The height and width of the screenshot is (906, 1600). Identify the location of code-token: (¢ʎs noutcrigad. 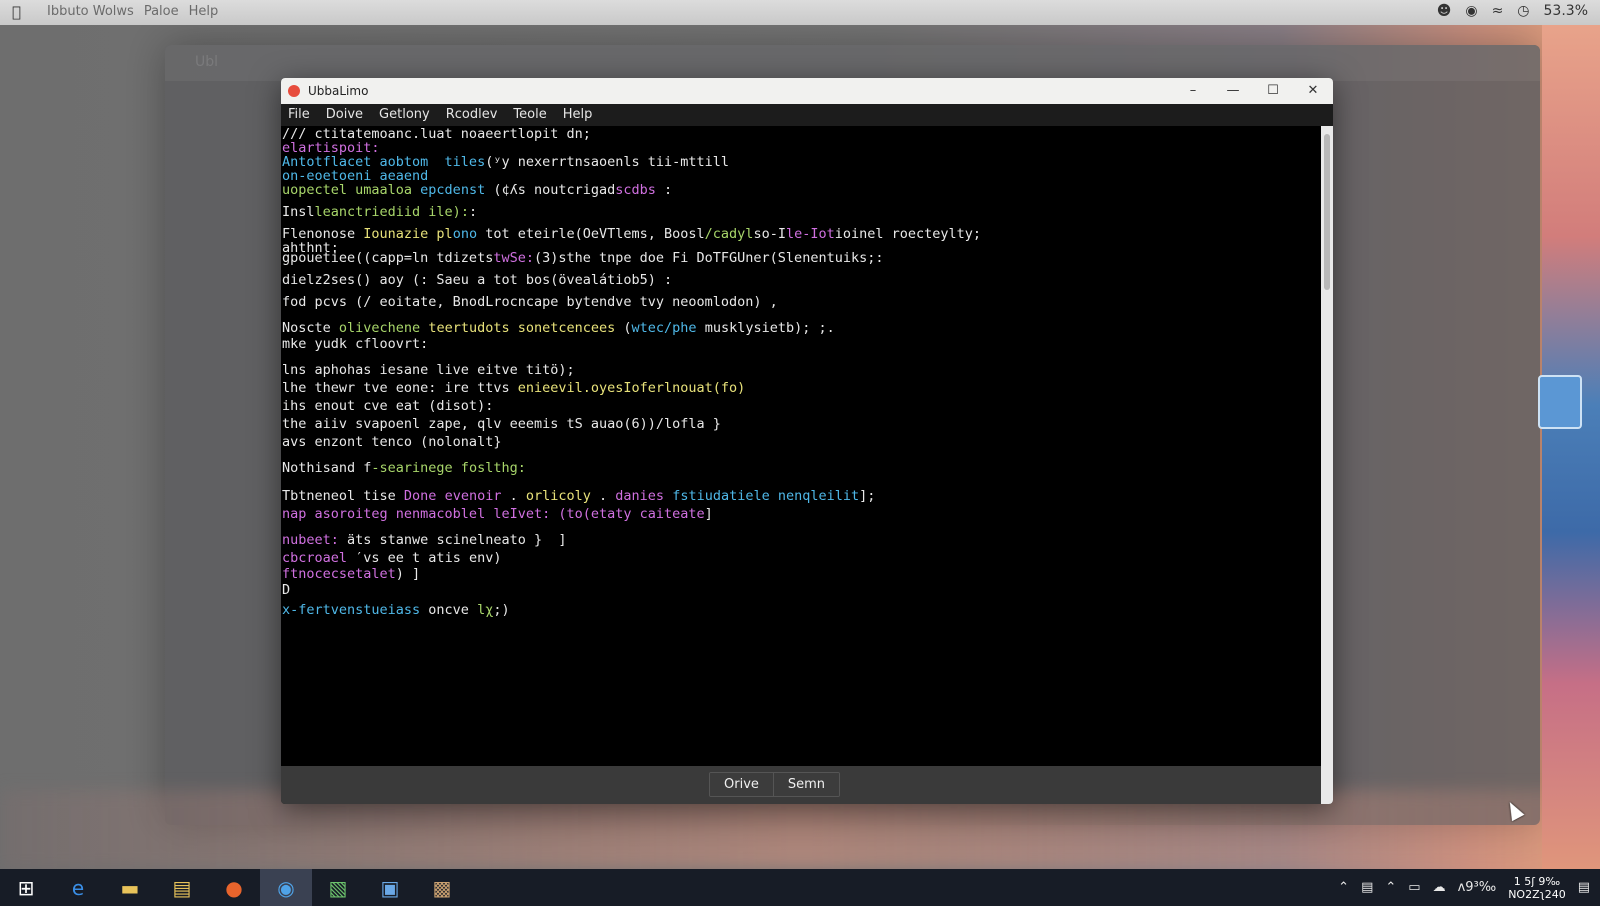
(550, 190).